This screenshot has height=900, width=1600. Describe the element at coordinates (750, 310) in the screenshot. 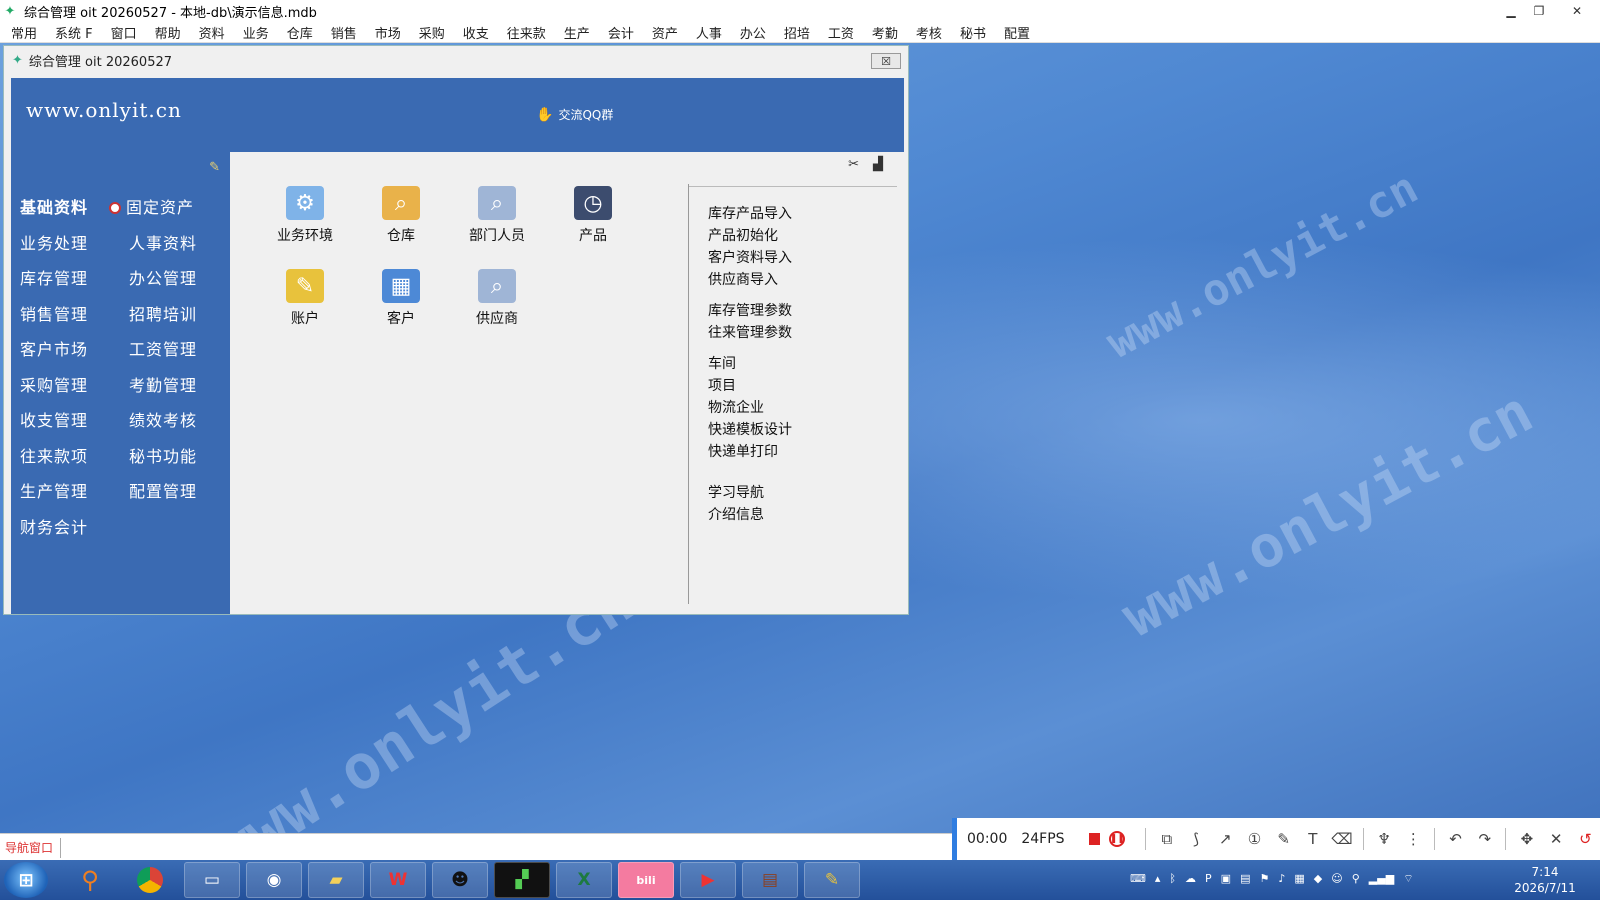

I see `quick-link: 库存管理参数` at that location.